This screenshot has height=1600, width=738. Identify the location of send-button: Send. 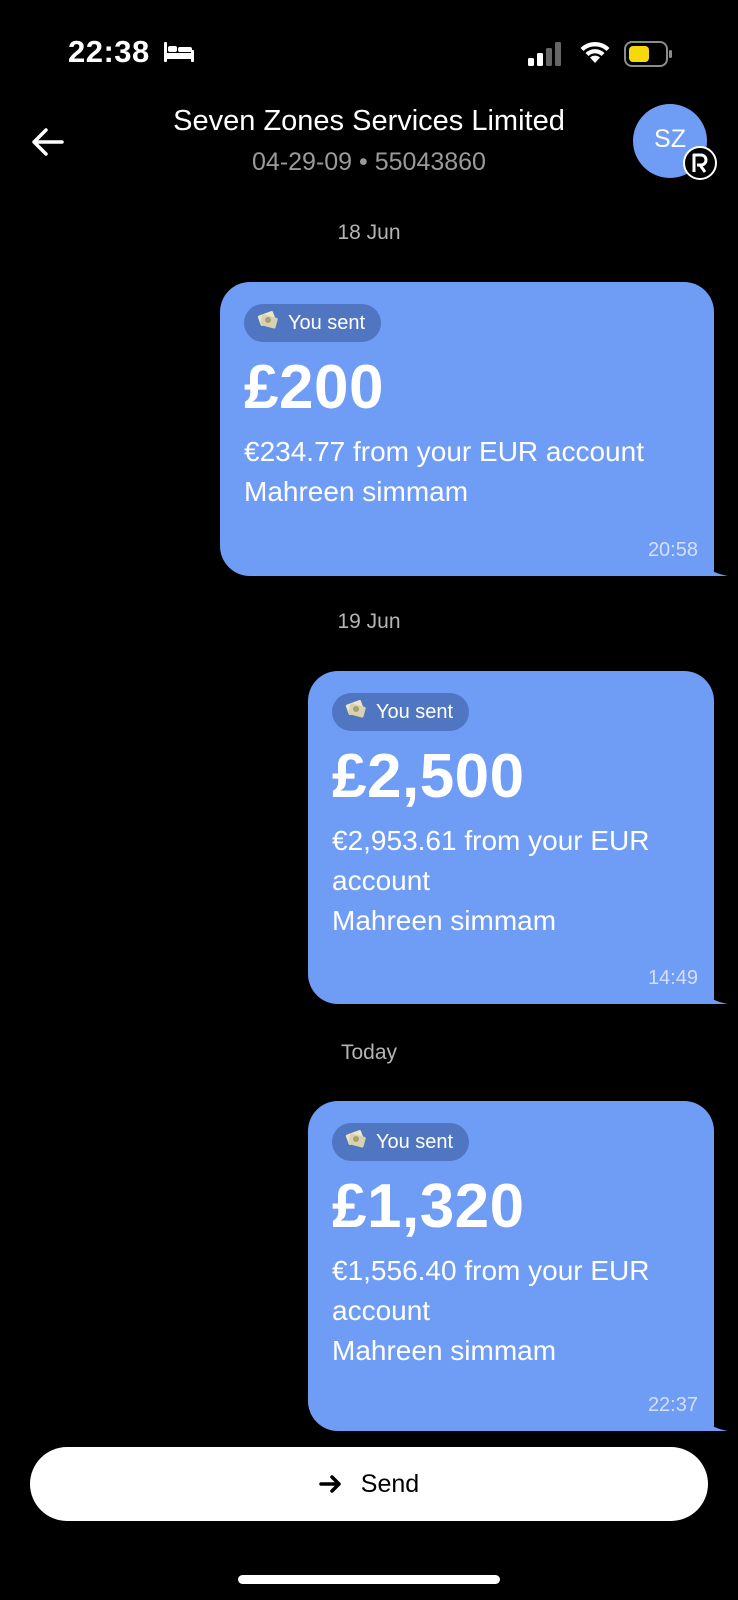
(369, 1484).